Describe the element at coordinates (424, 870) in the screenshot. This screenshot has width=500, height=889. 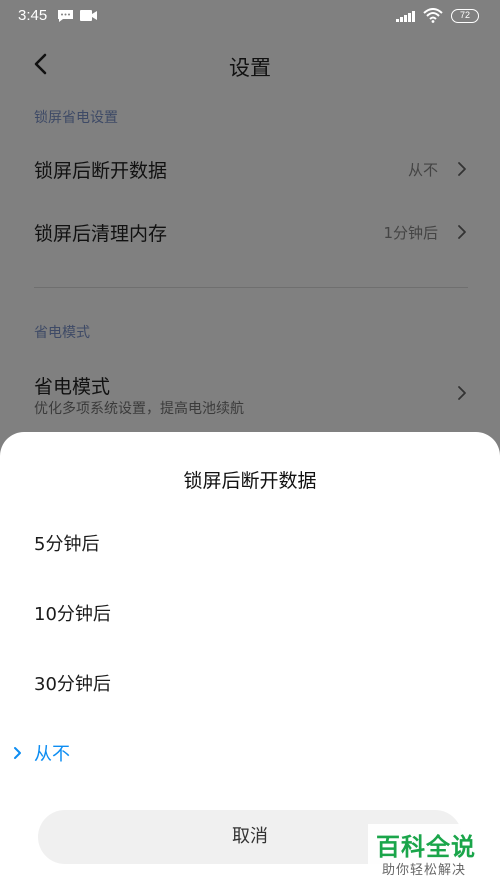
I see `watermark-subtitle: 助你轻松解决` at that location.